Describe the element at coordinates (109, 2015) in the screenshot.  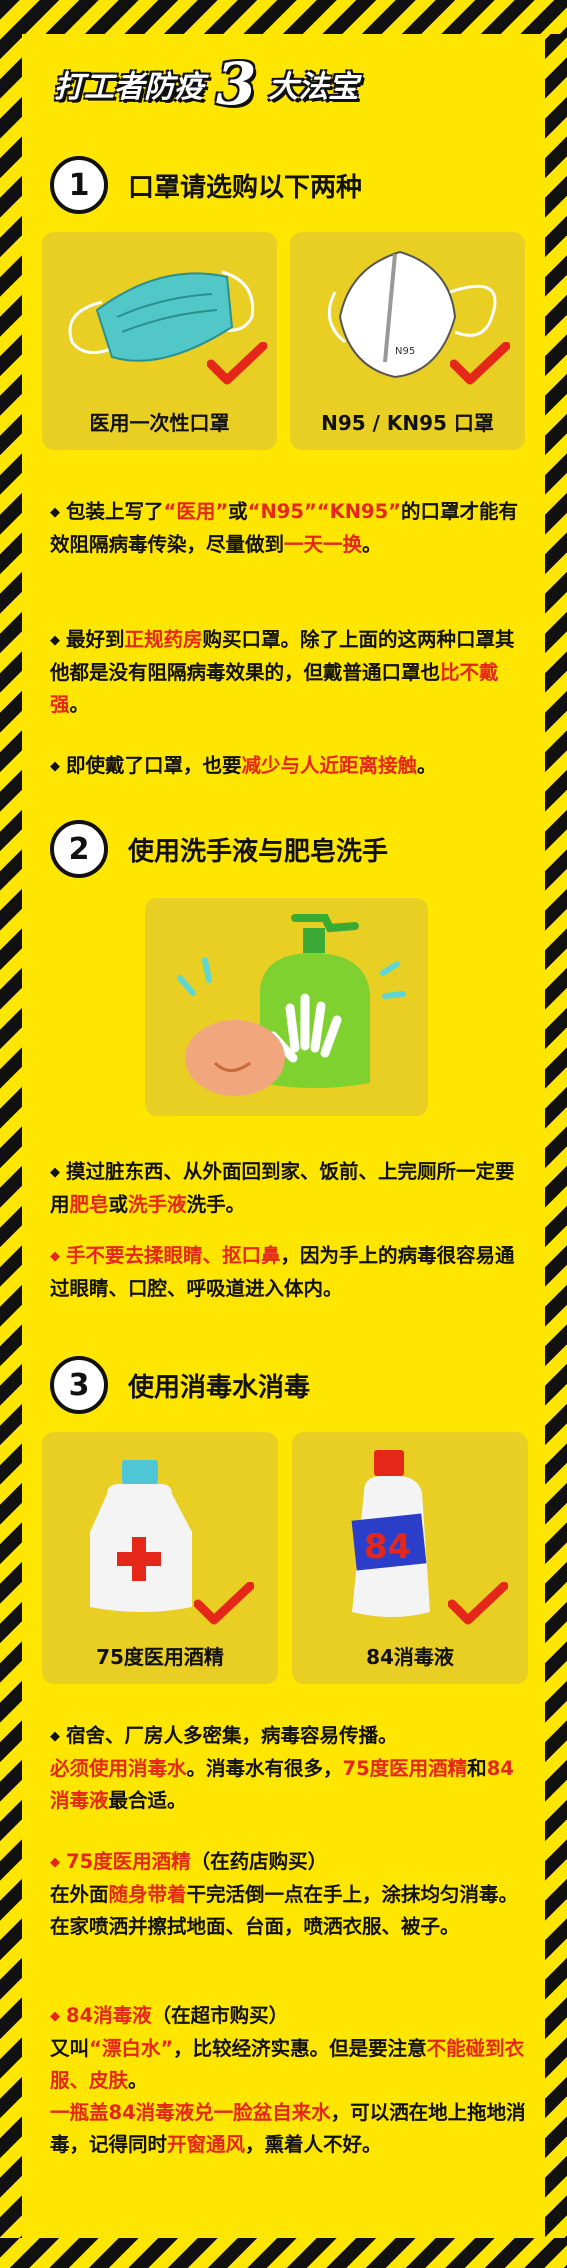
I see `highlight-text: 84消毒液` at that location.